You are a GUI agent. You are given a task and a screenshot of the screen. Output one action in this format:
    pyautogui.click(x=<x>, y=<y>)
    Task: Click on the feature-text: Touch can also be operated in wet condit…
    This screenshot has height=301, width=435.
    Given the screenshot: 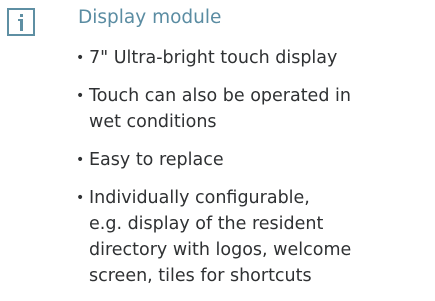 What is the action you would take?
    pyautogui.click(x=220, y=109)
    